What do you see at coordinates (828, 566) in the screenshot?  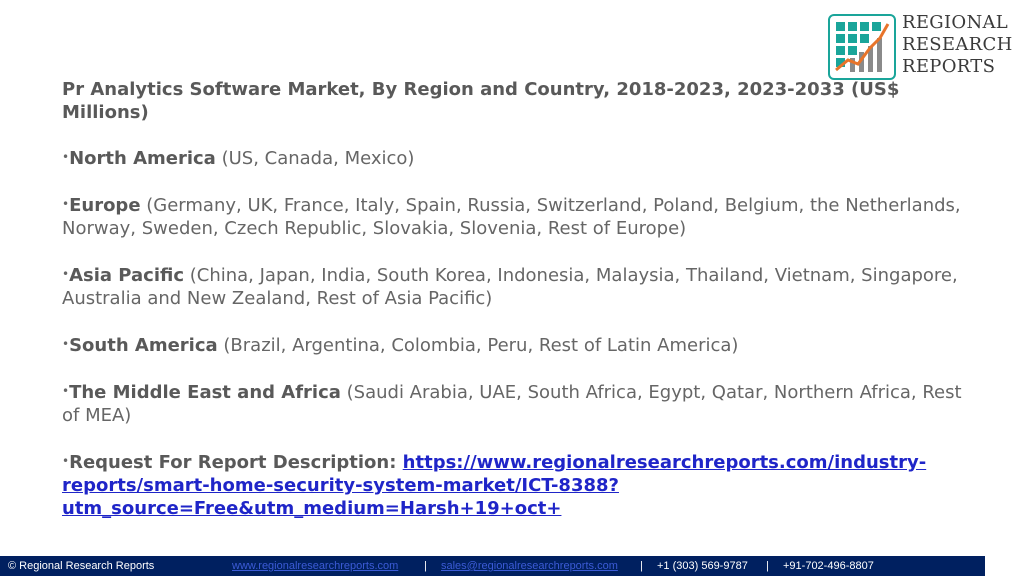 I see `footer-phone-2: +91-702-496-8807` at bounding box center [828, 566].